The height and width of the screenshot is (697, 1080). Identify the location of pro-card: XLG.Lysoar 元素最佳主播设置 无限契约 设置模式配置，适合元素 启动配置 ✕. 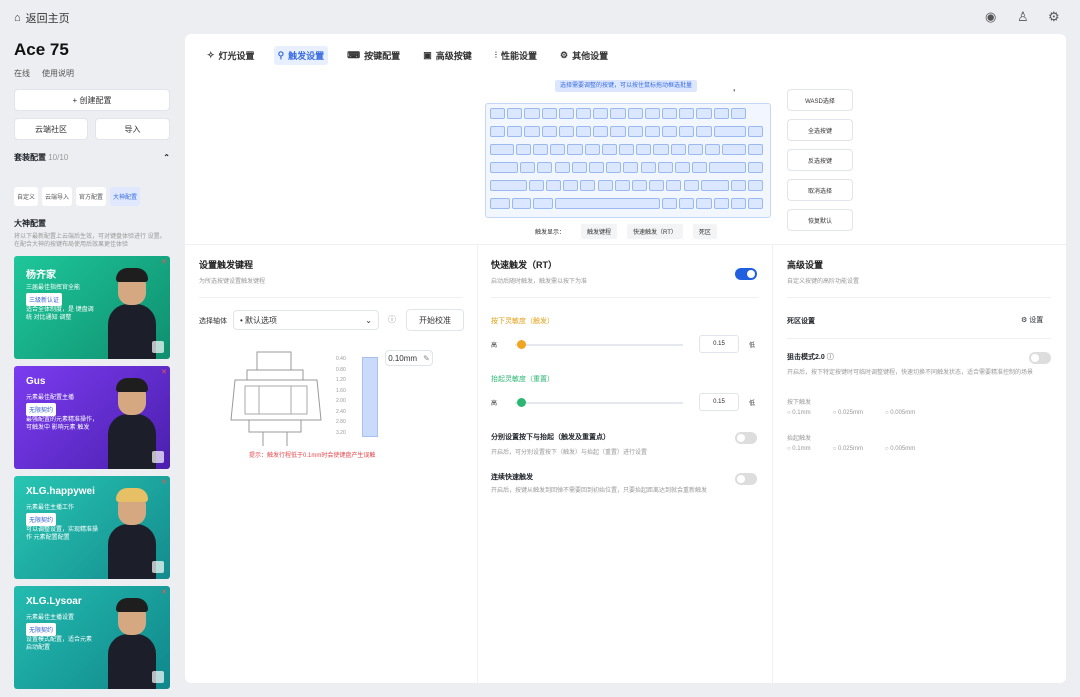
(92, 637).